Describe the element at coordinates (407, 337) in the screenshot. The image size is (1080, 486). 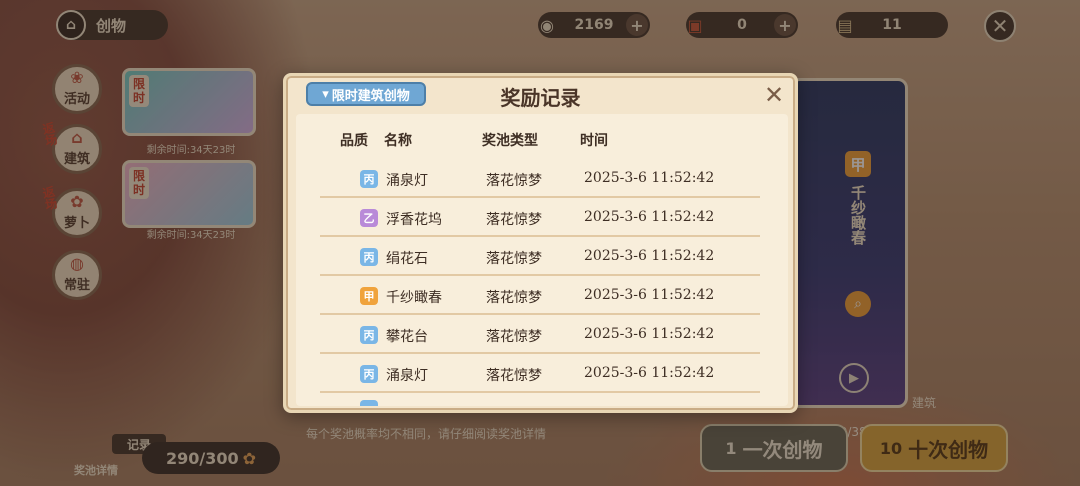
I see `item-name: 攀花台` at that location.